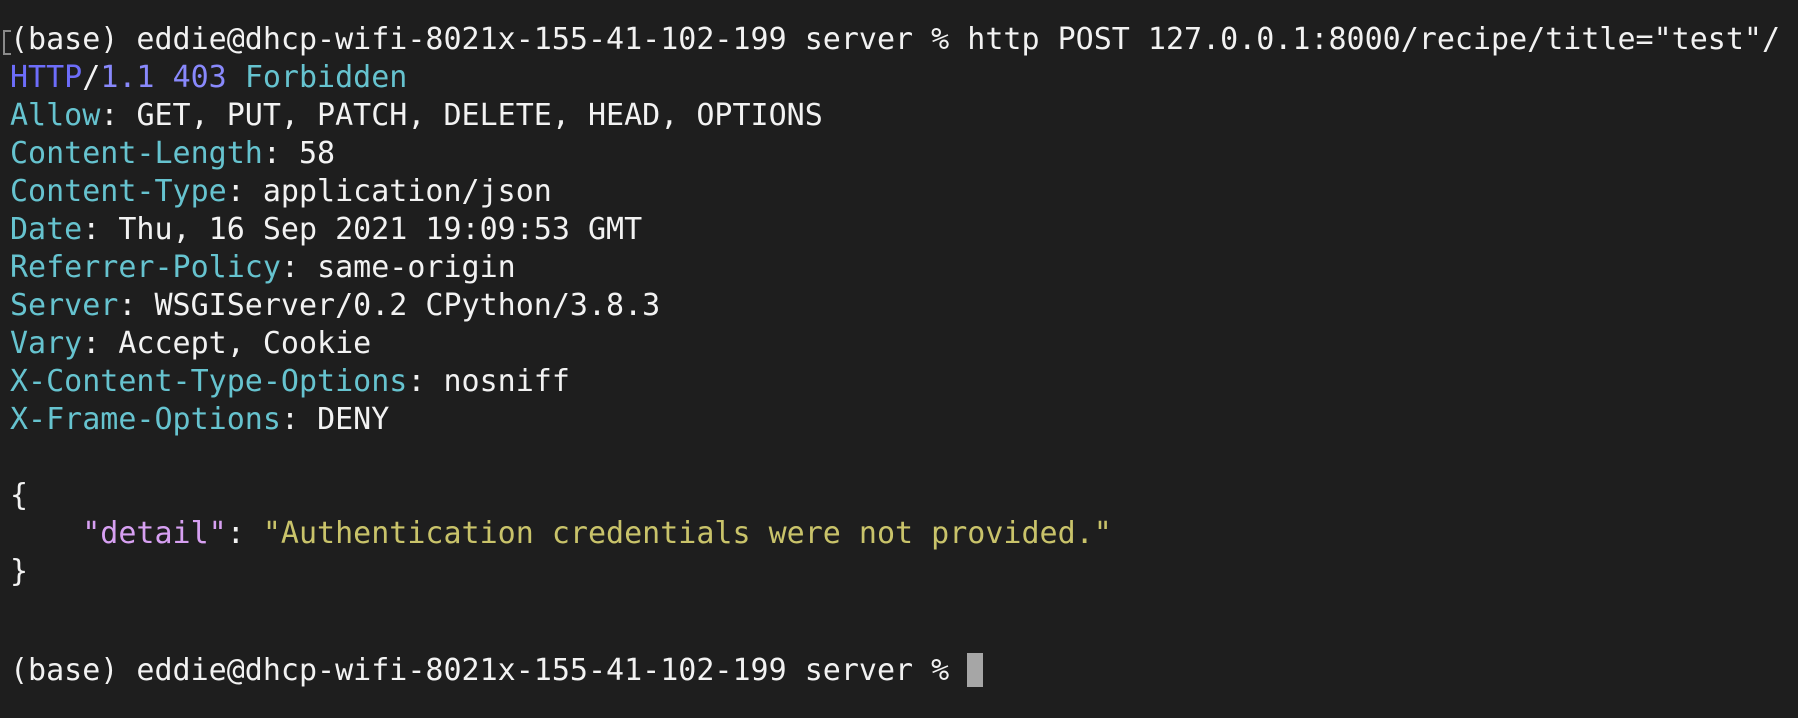  I want to click on status-code: 403, so click(199, 77).